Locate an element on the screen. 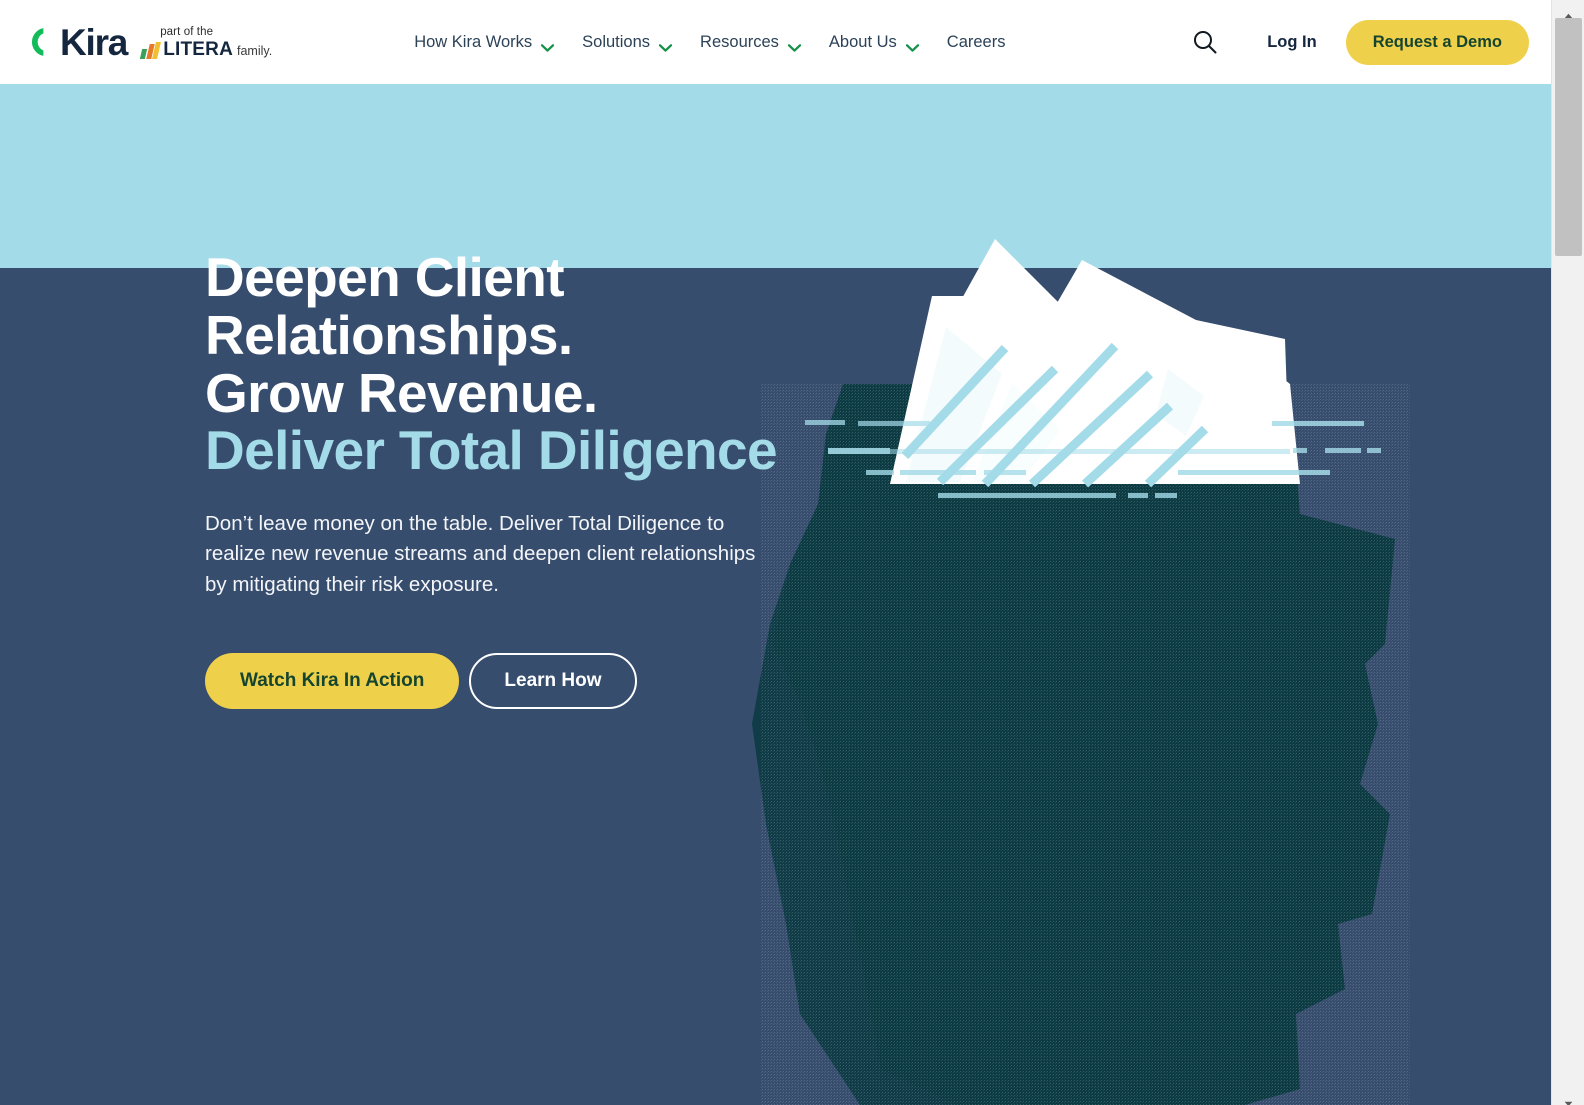  nav-item-how-kira-works: How Kira Works is located at coordinates (484, 42).